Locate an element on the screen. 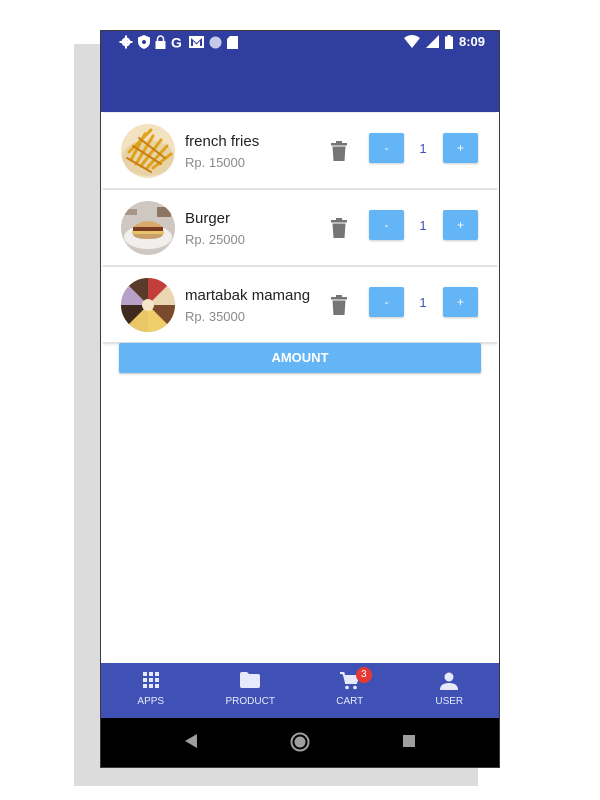  nav-item-user: USER is located at coordinates (450, 690).